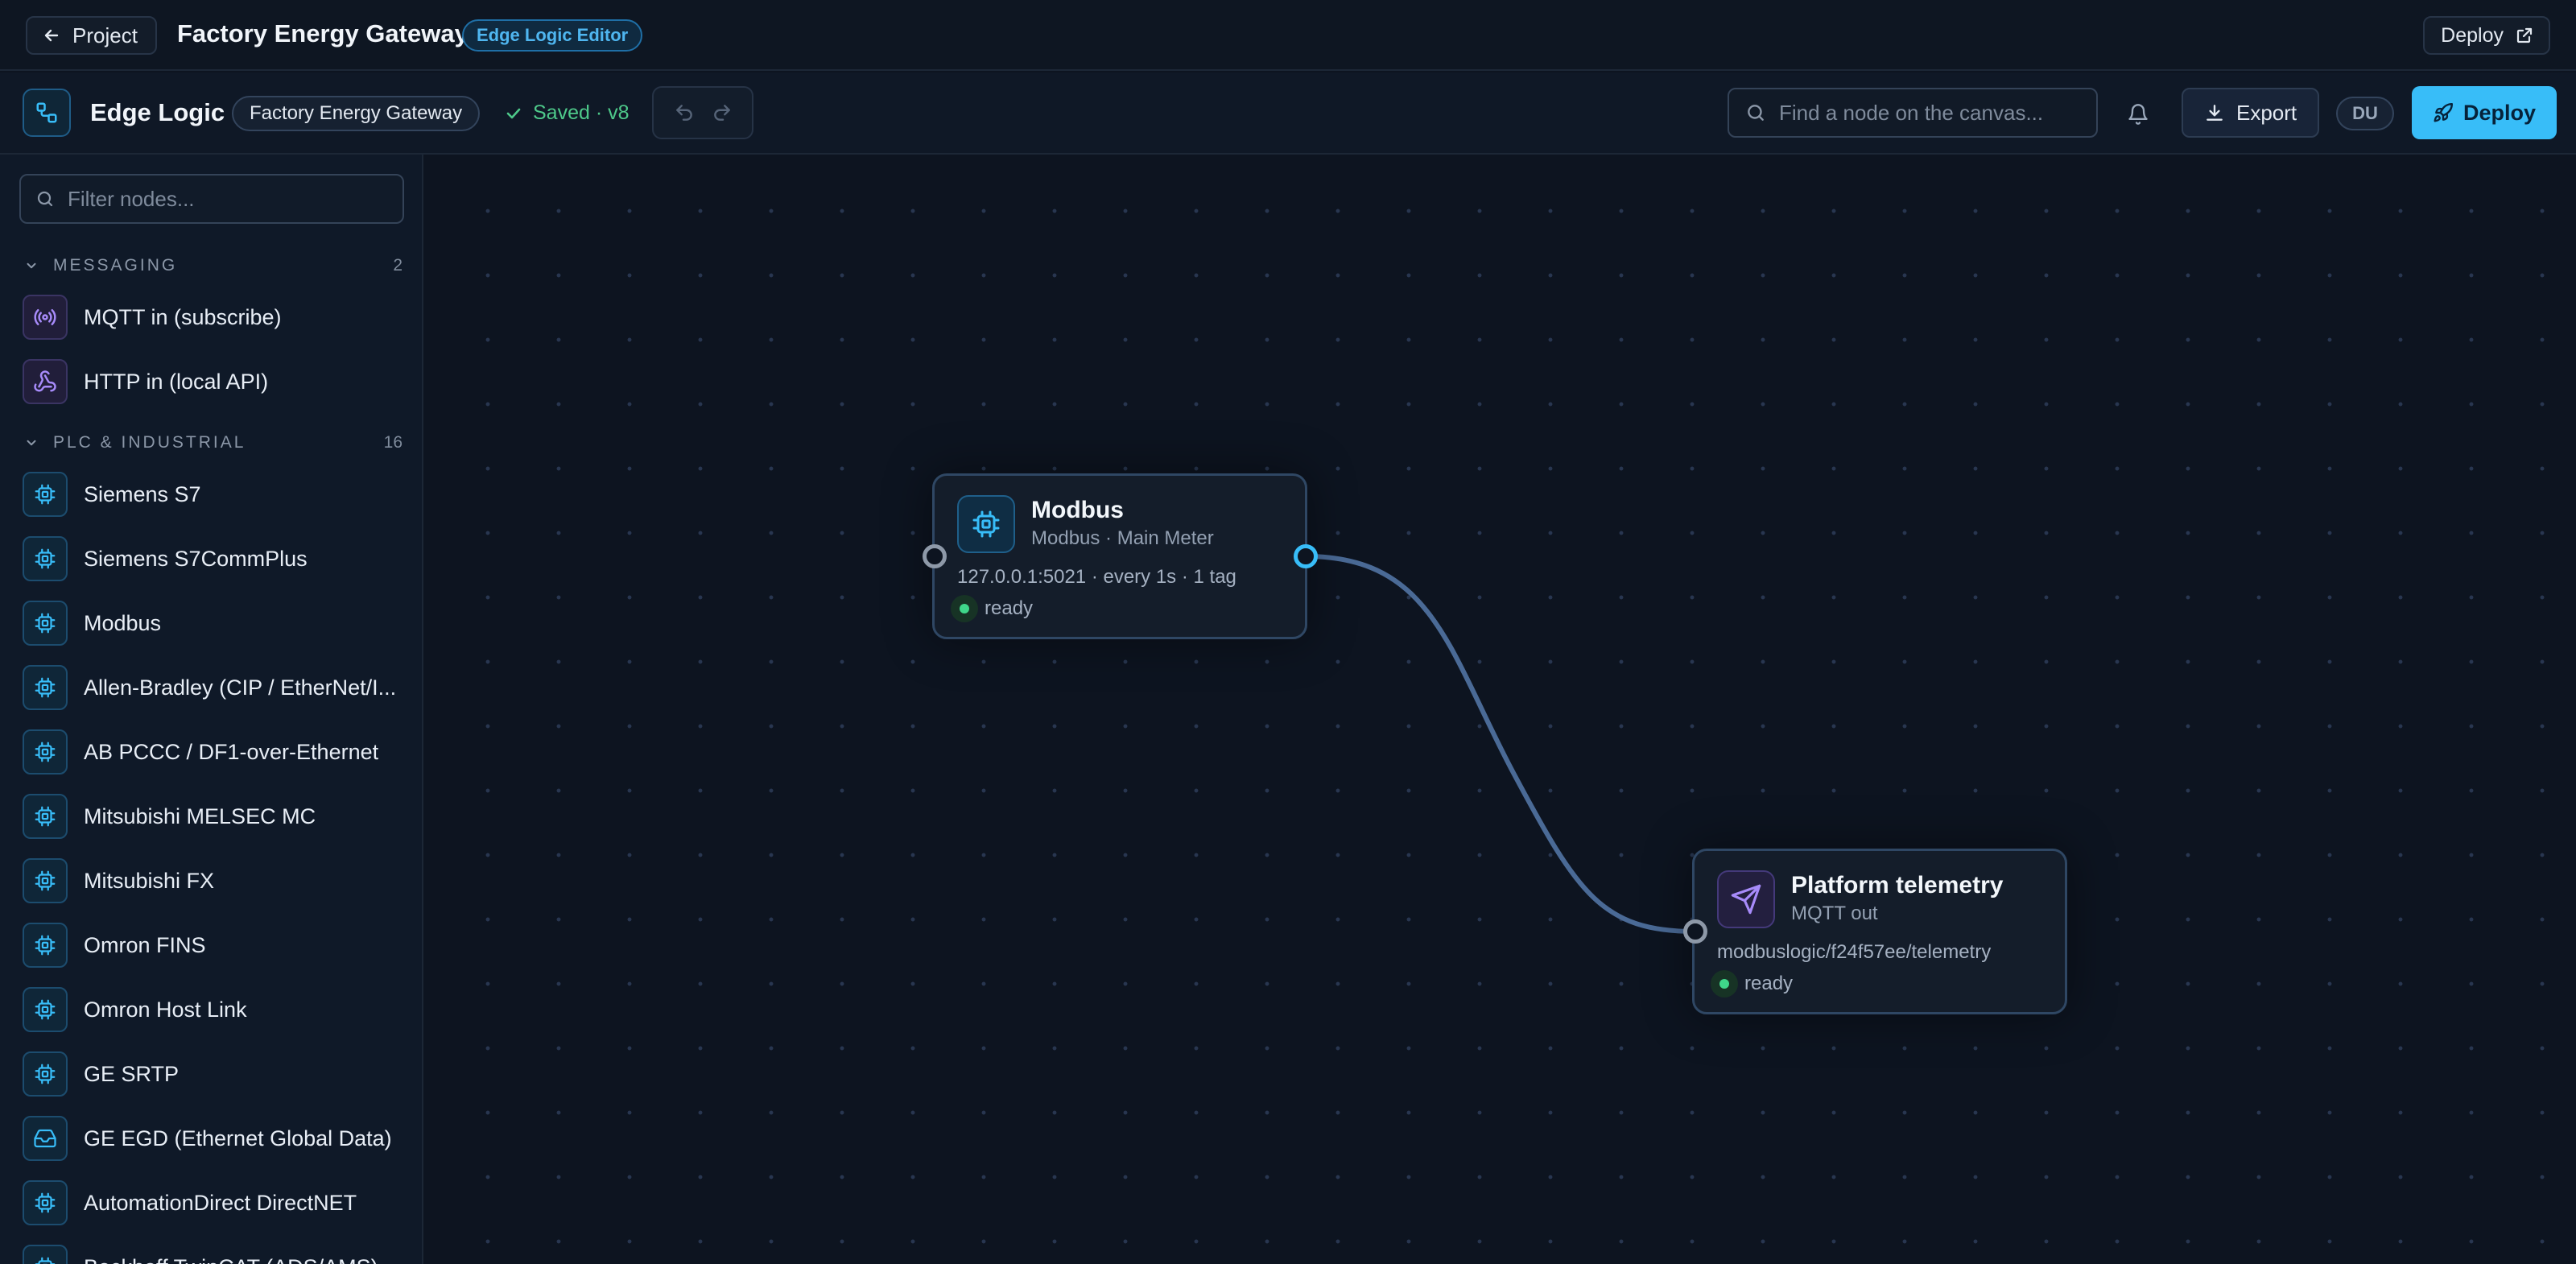  I want to click on canvas-search-input, so click(1932, 113).